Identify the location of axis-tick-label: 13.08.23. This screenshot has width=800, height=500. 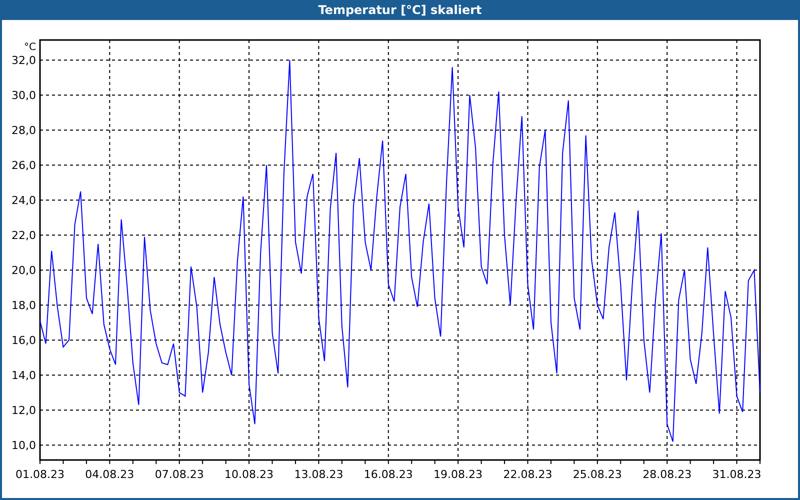
(319, 474).